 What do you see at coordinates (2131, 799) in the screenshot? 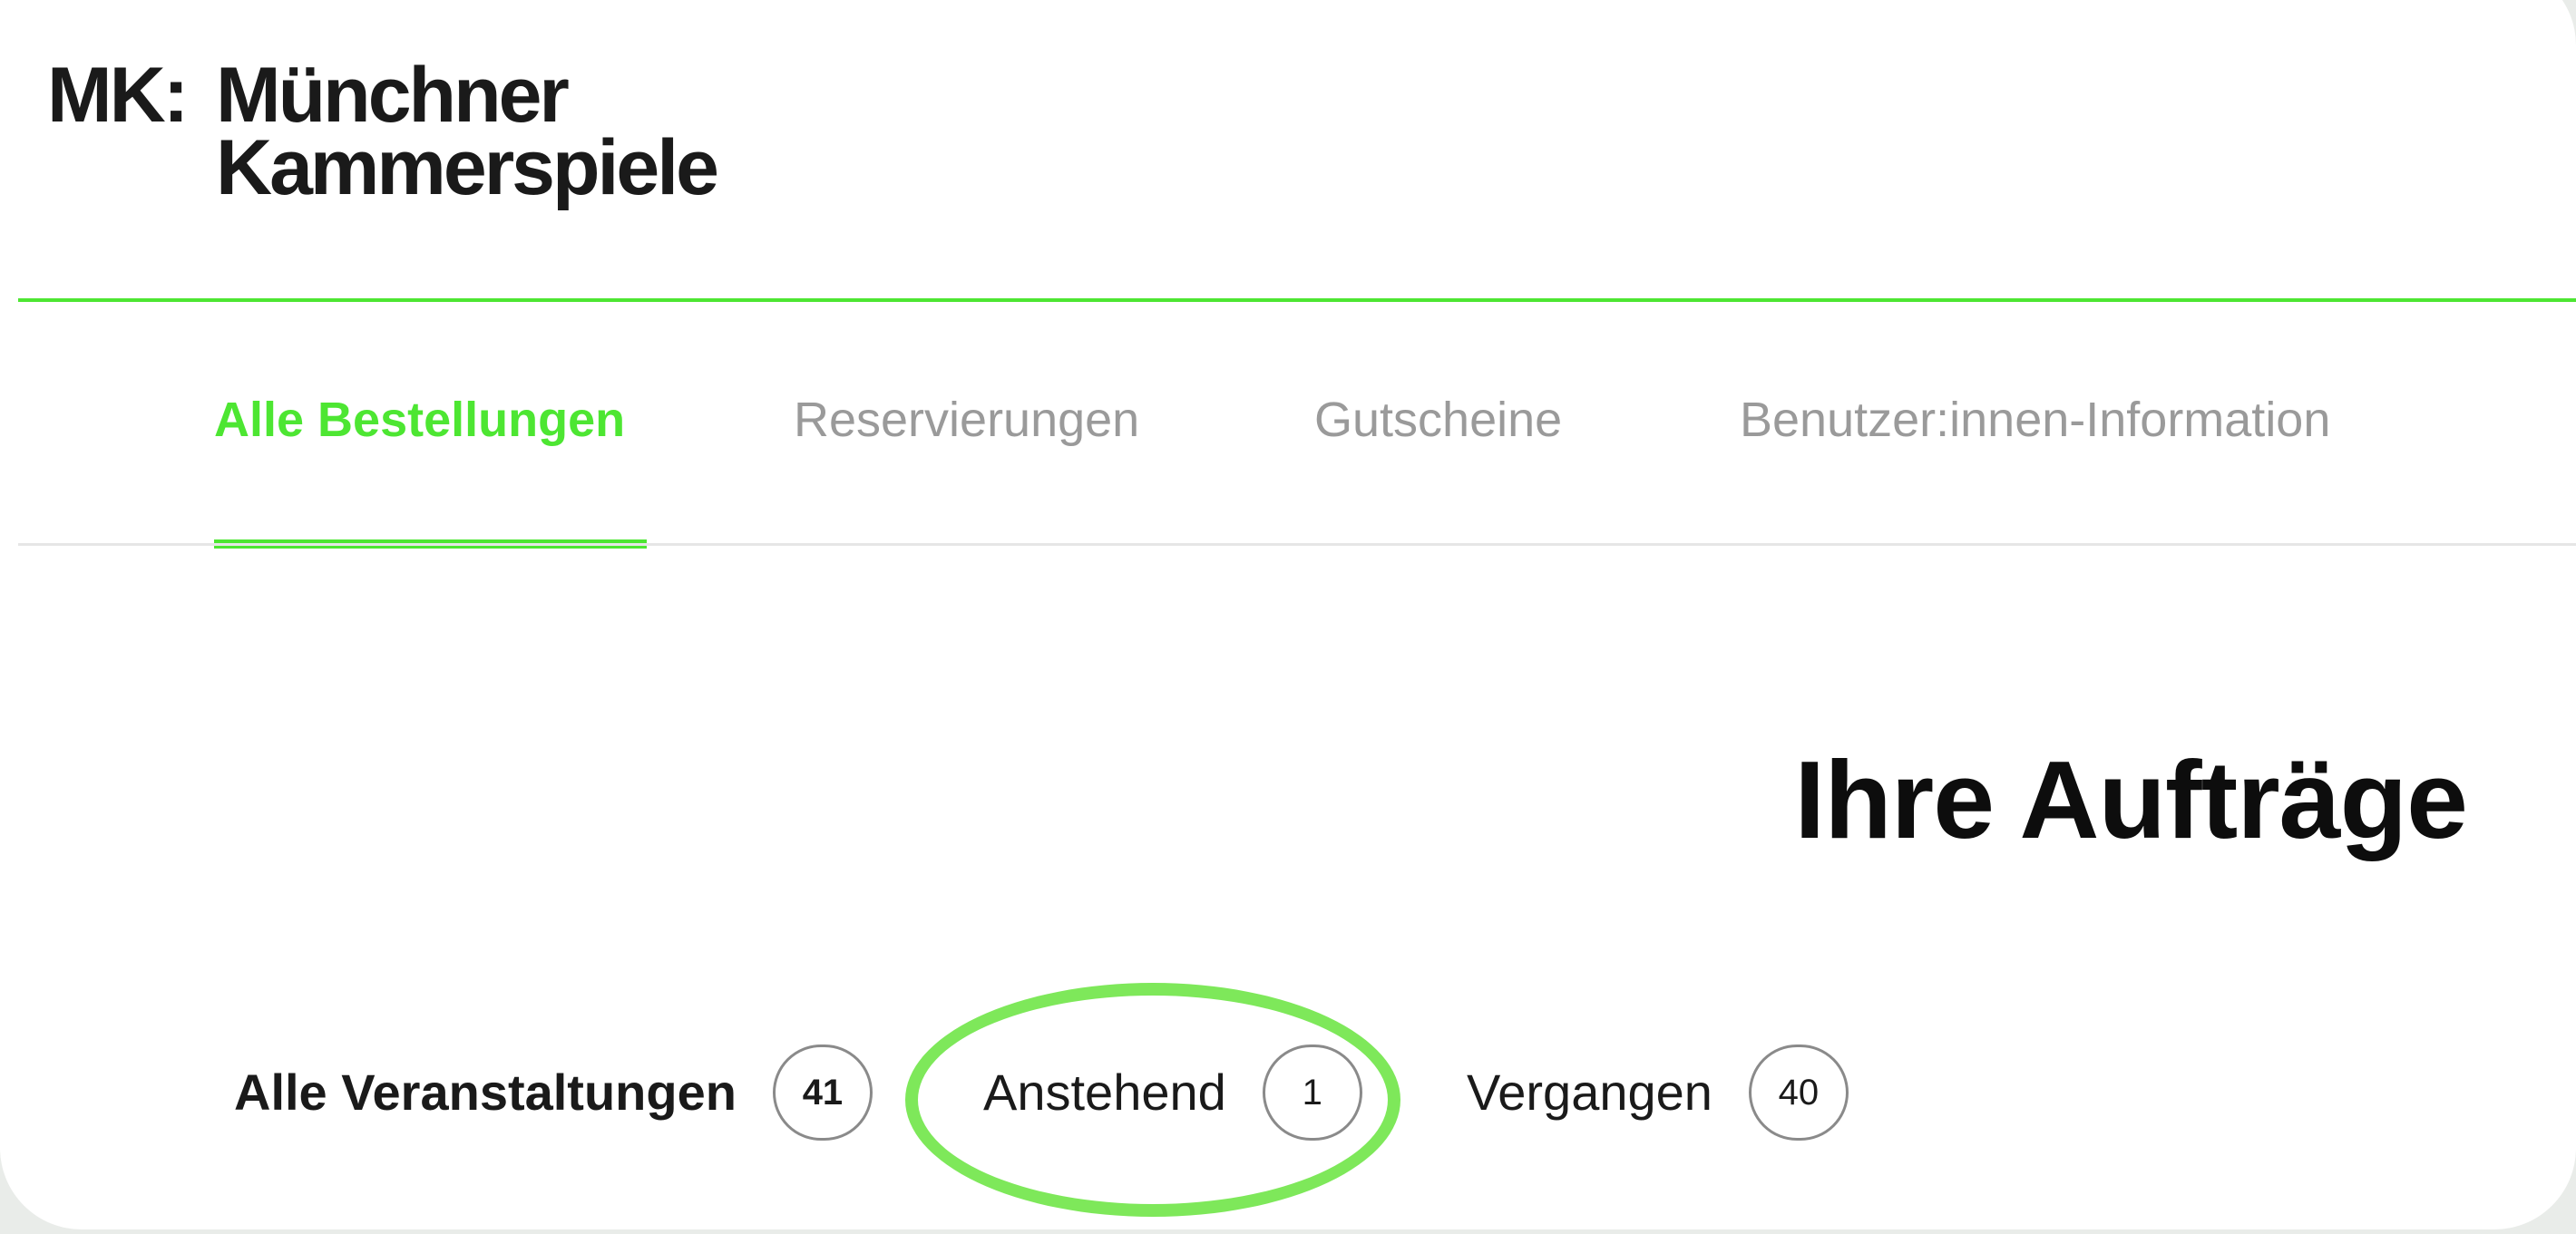
I see `page-title: Ihre Aufträge` at bounding box center [2131, 799].